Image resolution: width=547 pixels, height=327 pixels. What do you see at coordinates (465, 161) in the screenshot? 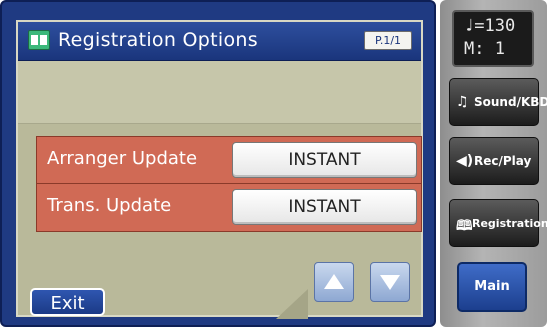
I see `speaker-icon: ◀)` at bounding box center [465, 161].